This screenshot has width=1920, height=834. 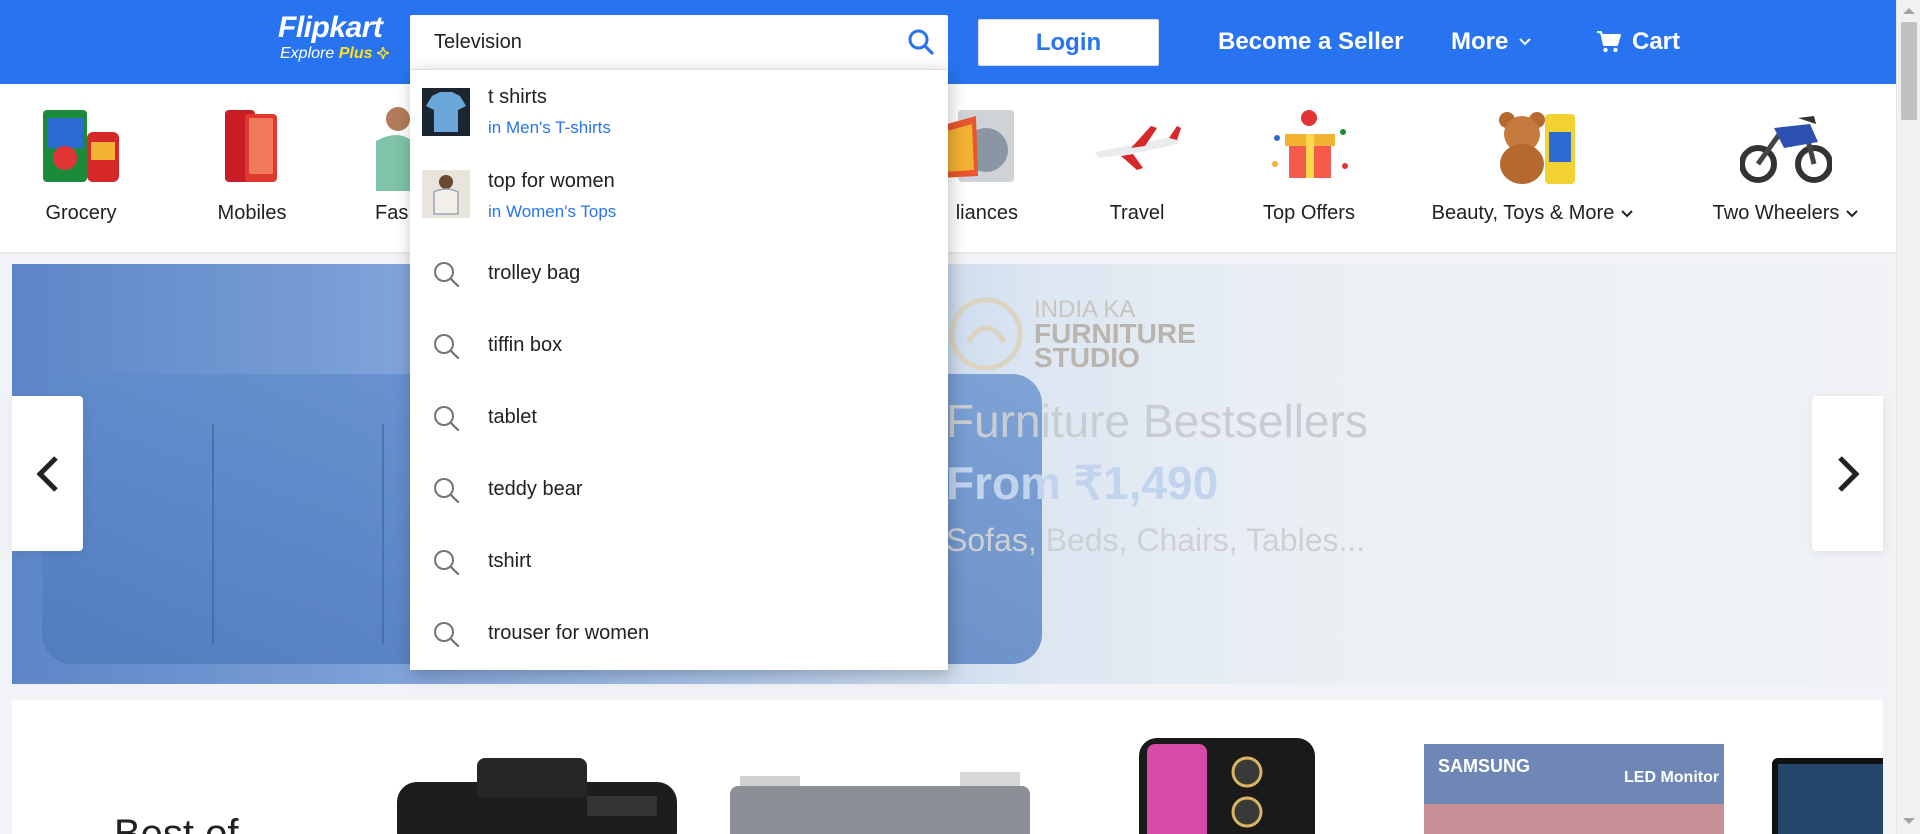 What do you see at coordinates (1533, 146) in the screenshot?
I see `beauty-toys-image` at bounding box center [1533, 146].